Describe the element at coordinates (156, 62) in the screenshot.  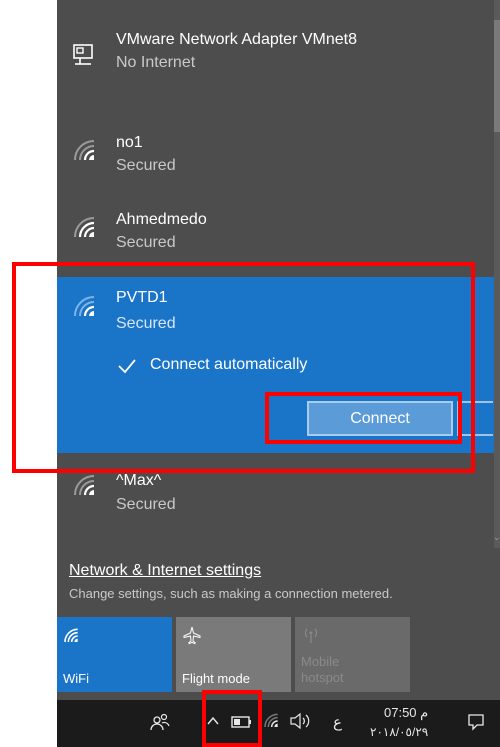
I see `network-status: No Internet` at that location.